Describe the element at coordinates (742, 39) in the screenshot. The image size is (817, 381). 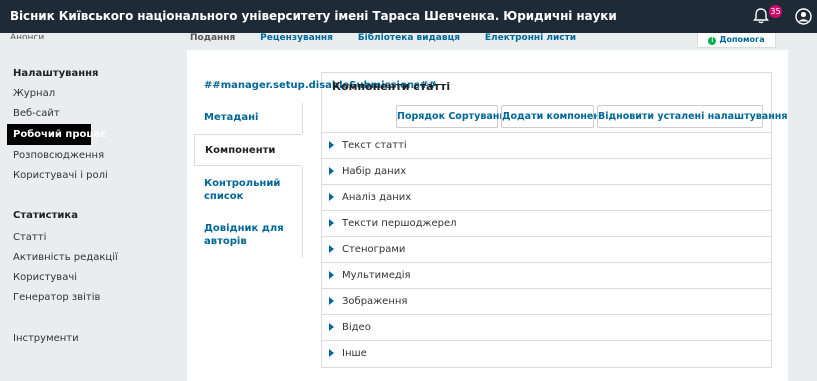
I see `help-label: Допомога` at that location.